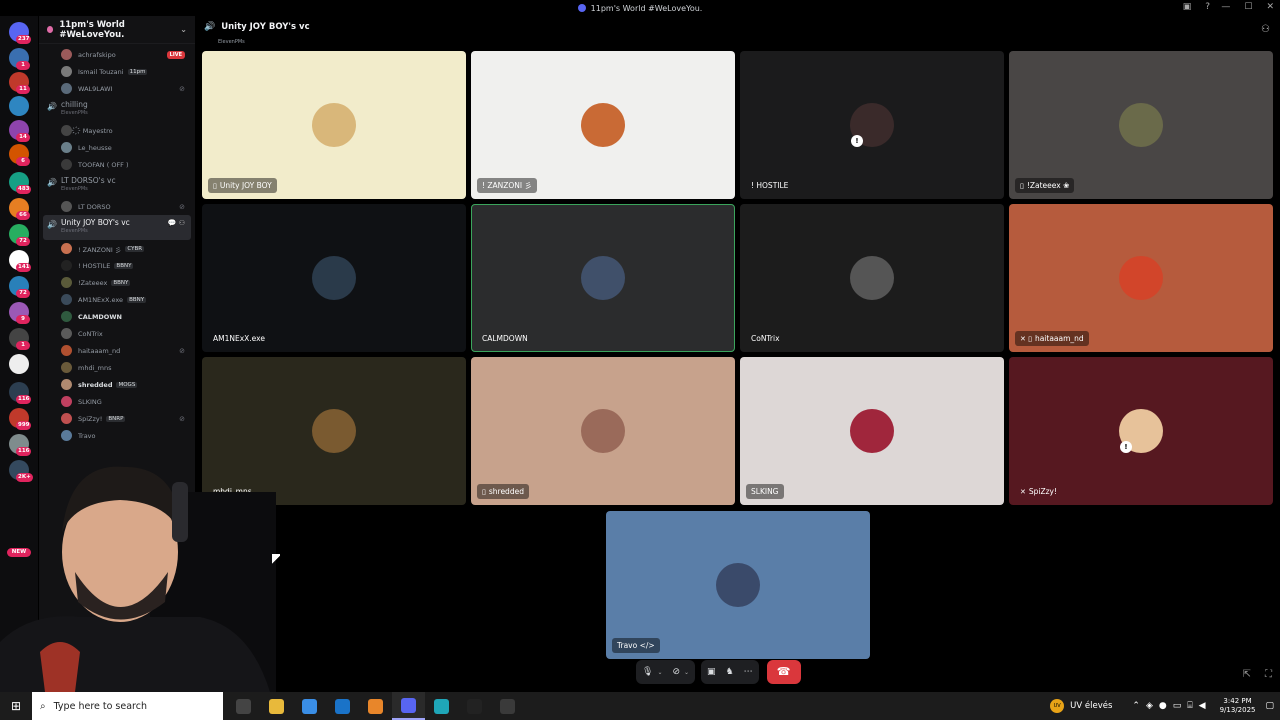 The height and width of the screenshot is (720, 1280). Describe the element at coordinates (1141, 278) in the screenshot. I see `participant-tile: ✕ ▯ haitaaam_nd` at that location.